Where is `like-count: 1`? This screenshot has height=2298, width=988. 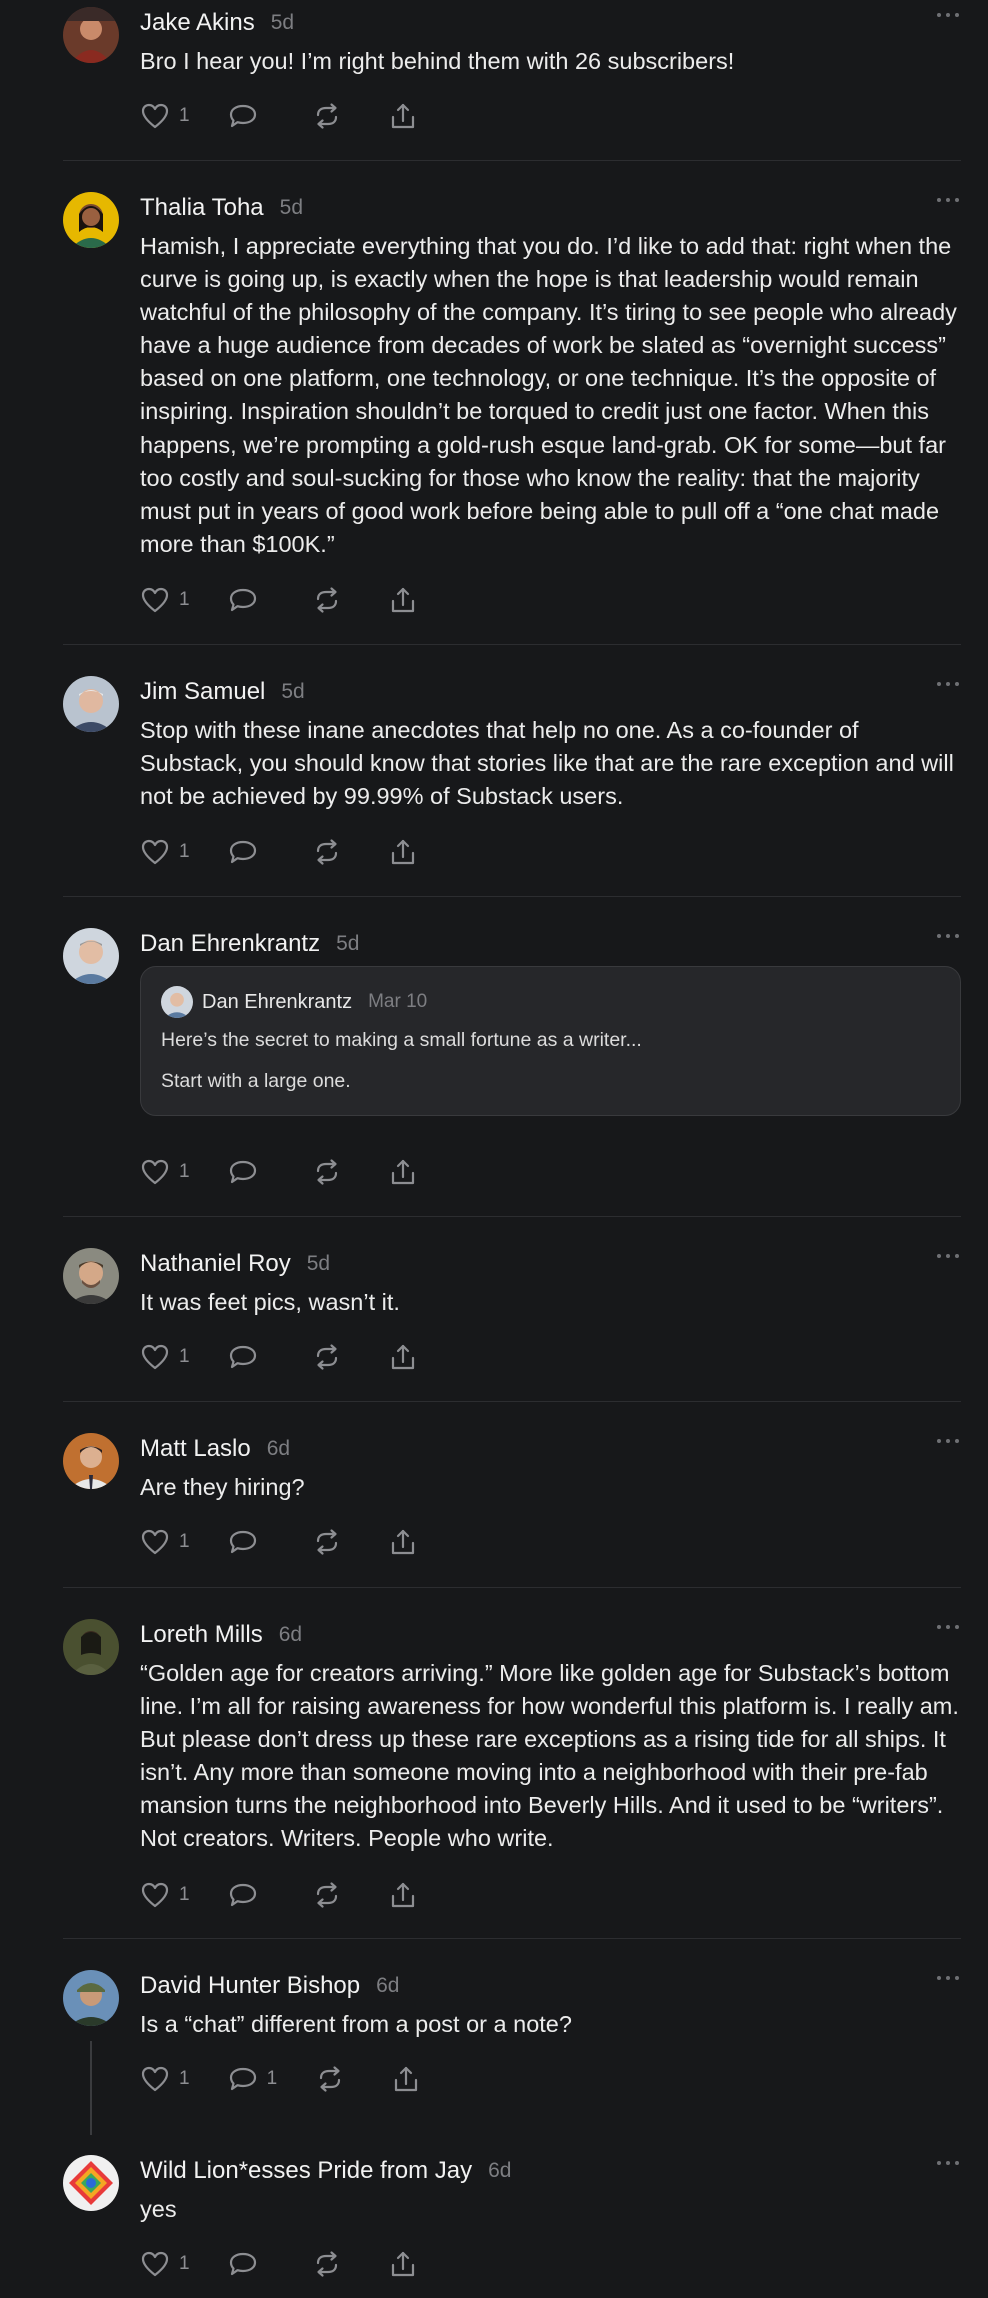
like-count: 1 is located at coordinates (184, 1541).